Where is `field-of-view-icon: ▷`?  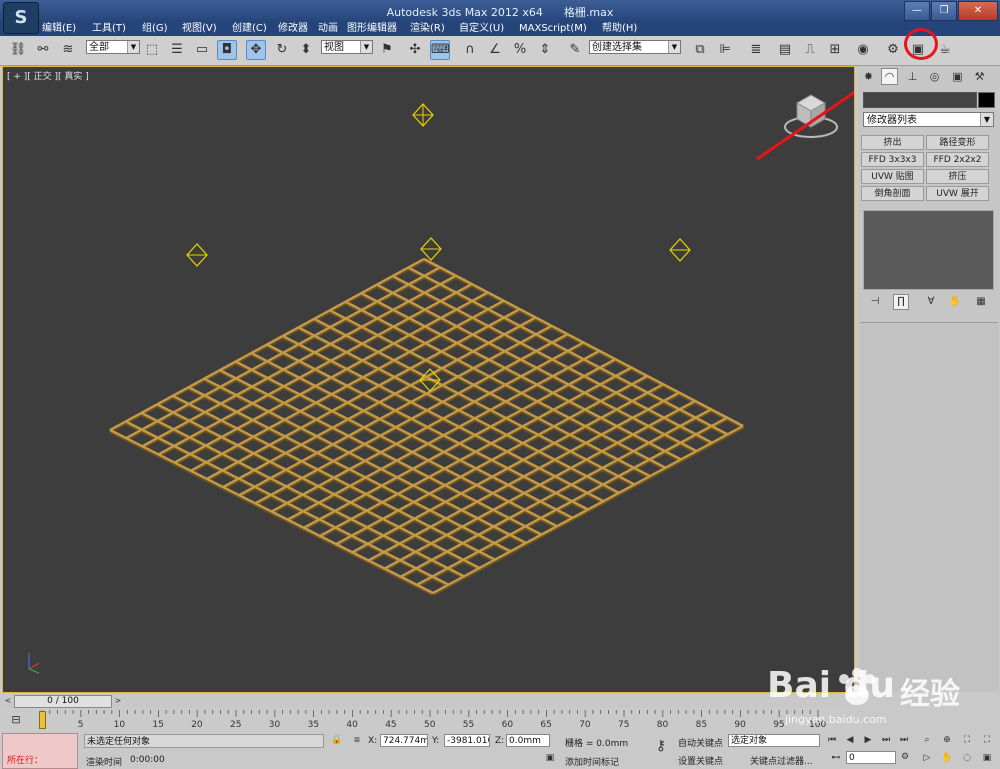 field-of-view-icon: ▷ is located at coordinates (927, 758).